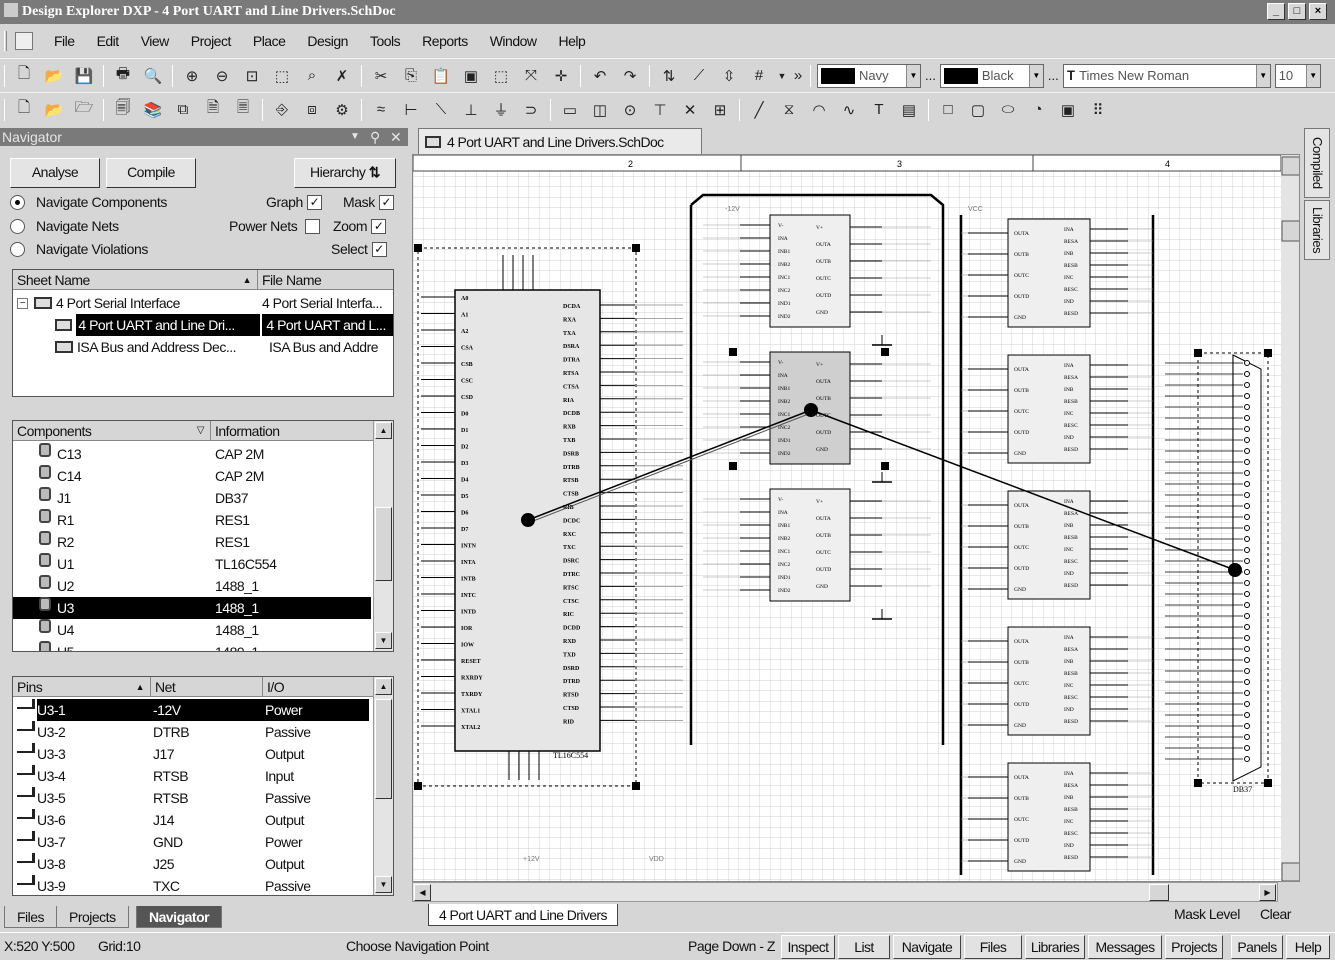 This screenshot has width=1335, height=960. I want to click on document-icon: 🗏, so click(243, 110).